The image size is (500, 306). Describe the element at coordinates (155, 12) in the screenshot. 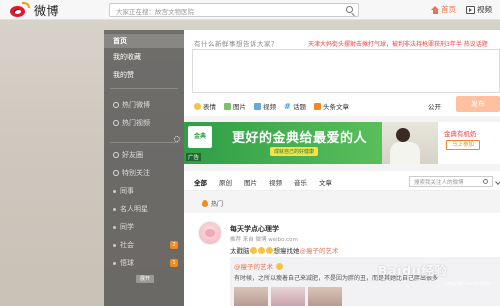

I see `search-placeholder: 大家正在搜：故宫文物医院` at that location.